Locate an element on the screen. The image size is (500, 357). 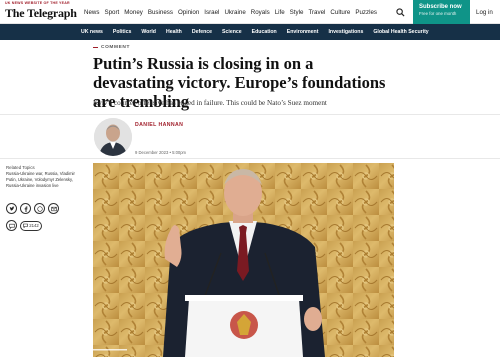
section-item-health: Health is located at coordinates (174, 32).